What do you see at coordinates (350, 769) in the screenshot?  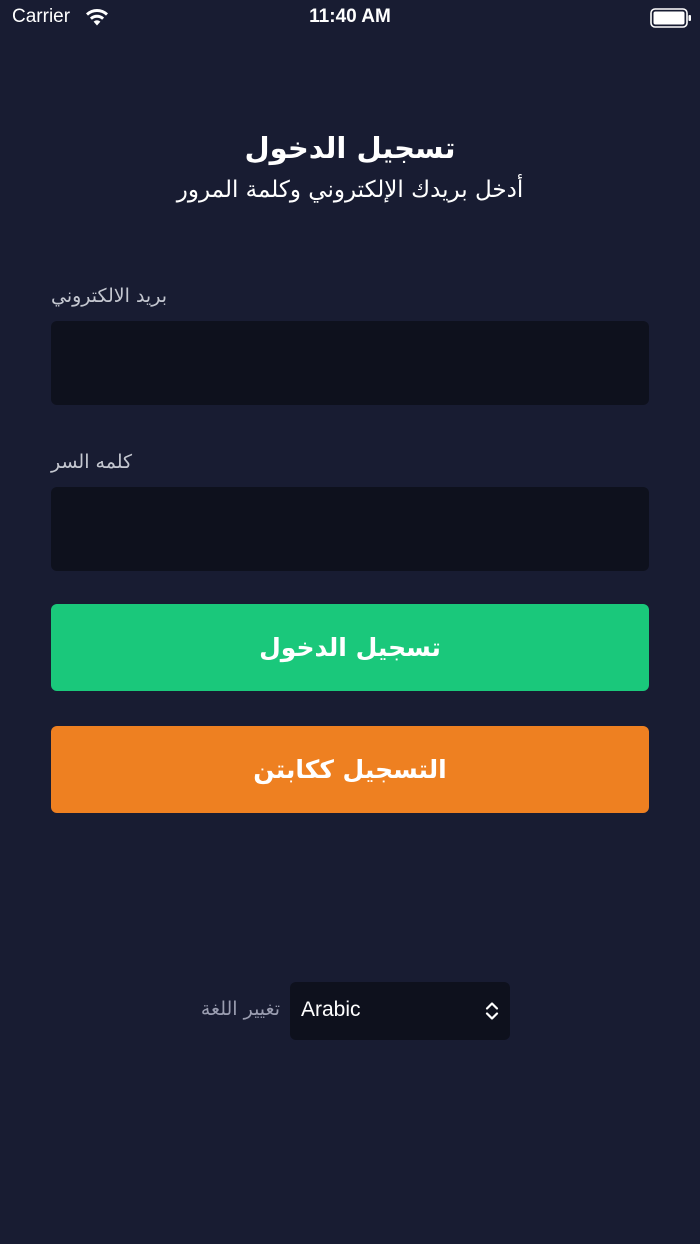 I see `register-captain-button: التسجيل ككابتن` at bounding box center [350, 769].